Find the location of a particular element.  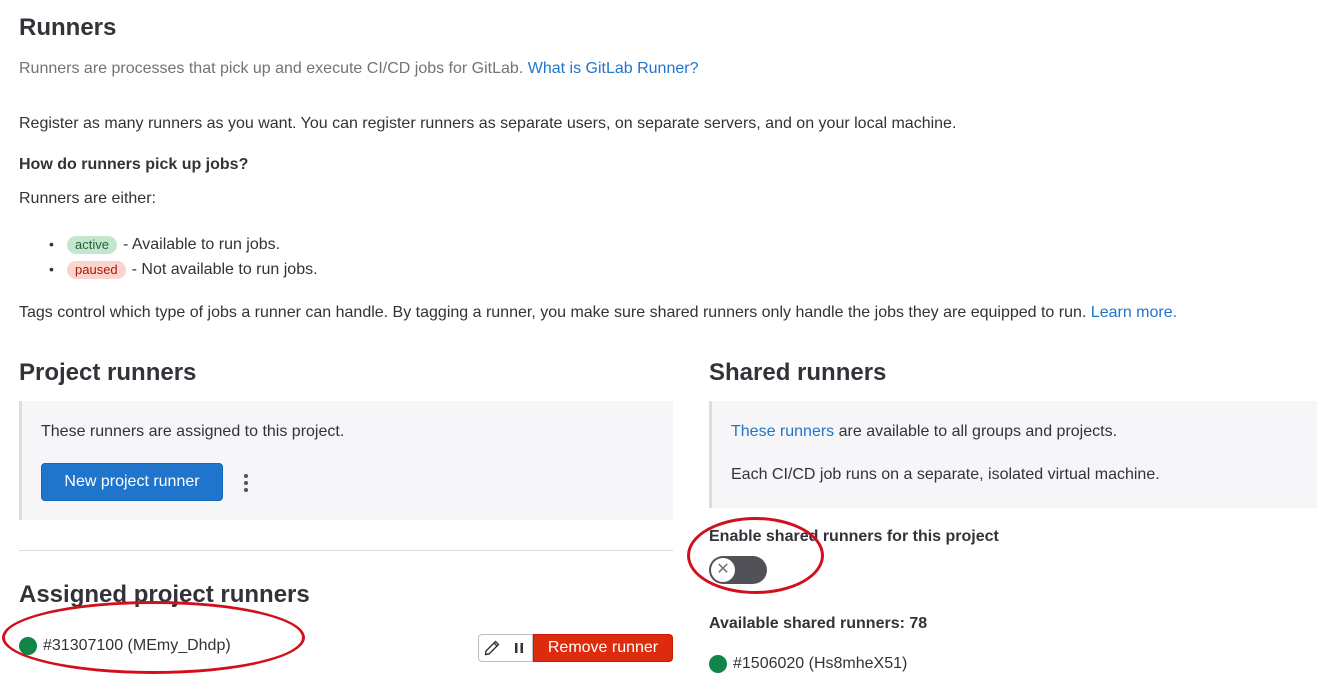

enable-shared-runners-toggle: ✕ is located at coordinates (738, 570).